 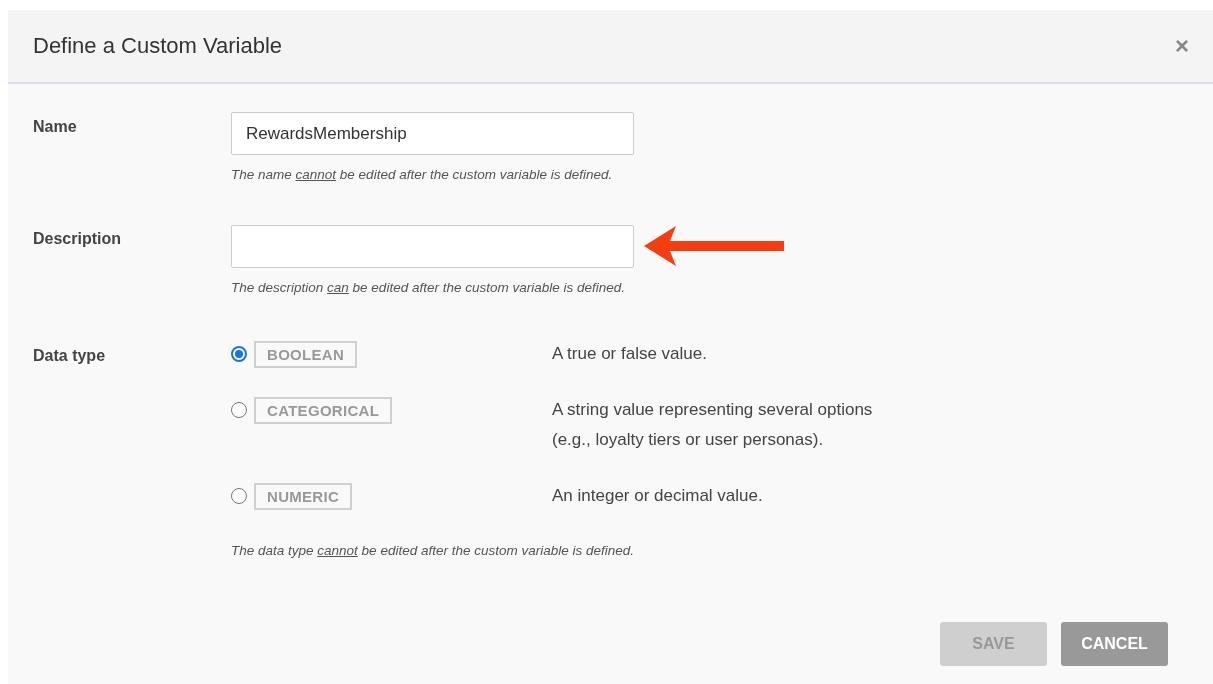 What do you see at coordinates (1182, 46) in the screenshot?
I see `close-button: ×` at bounding box center [1182, 46].